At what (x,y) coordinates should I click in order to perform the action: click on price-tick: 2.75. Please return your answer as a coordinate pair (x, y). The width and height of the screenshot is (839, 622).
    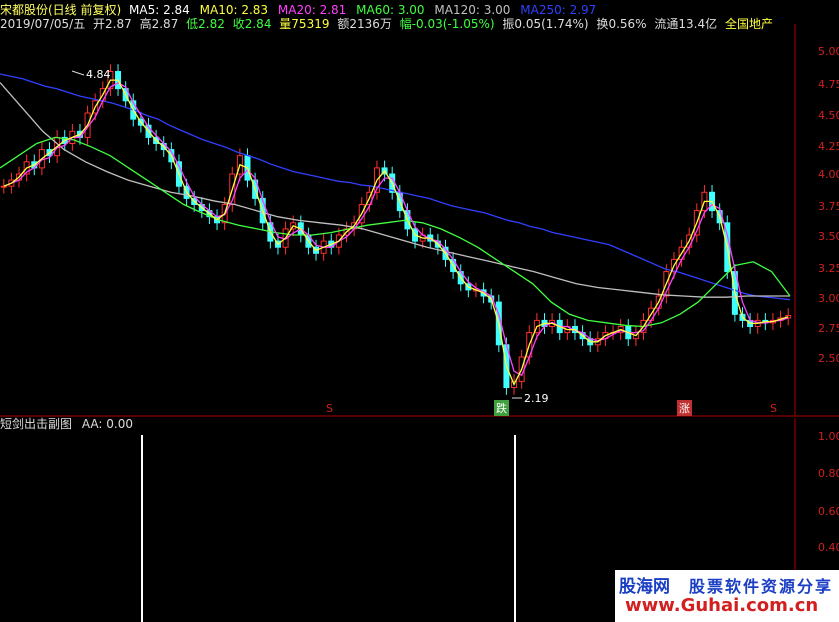
    Looking at the image, I should click on (828, 328).